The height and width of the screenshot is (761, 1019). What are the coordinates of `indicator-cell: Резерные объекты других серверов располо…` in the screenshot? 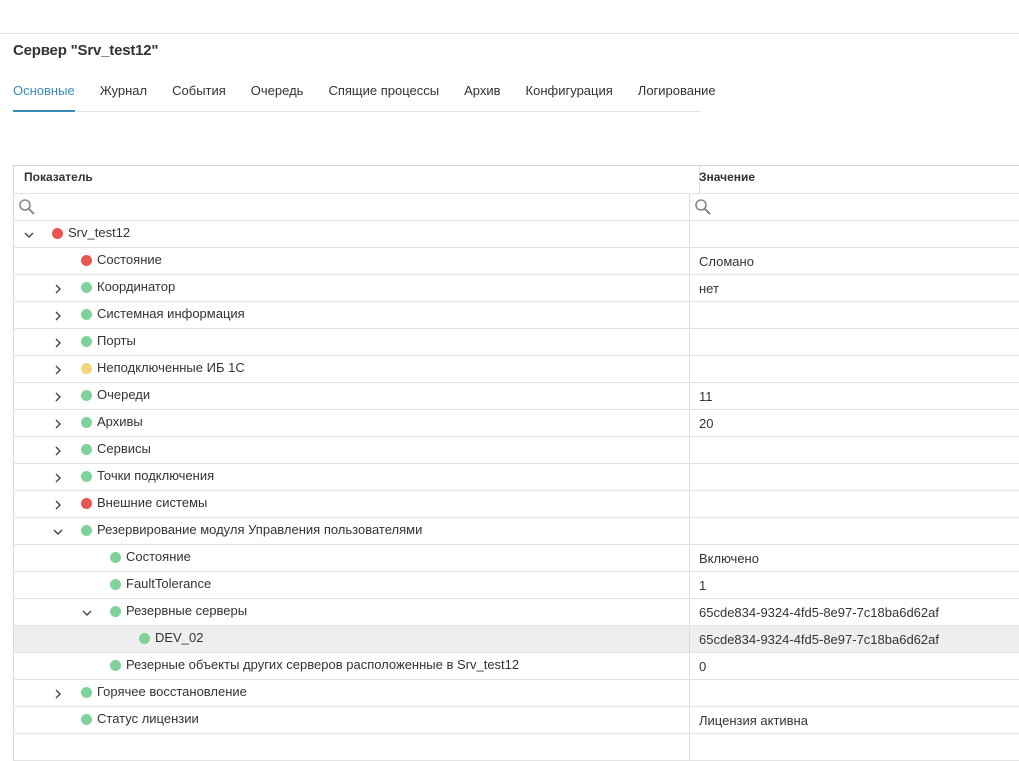 It's located at (352, 666).